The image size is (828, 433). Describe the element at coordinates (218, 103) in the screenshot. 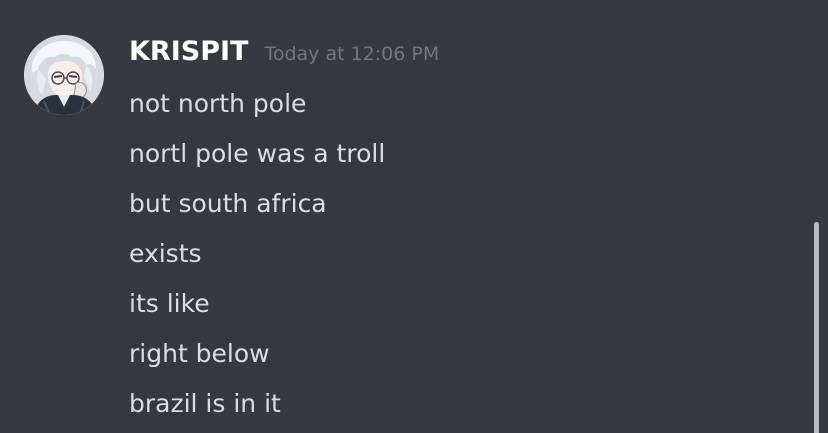

I see `message-text: not north pole` at that location.